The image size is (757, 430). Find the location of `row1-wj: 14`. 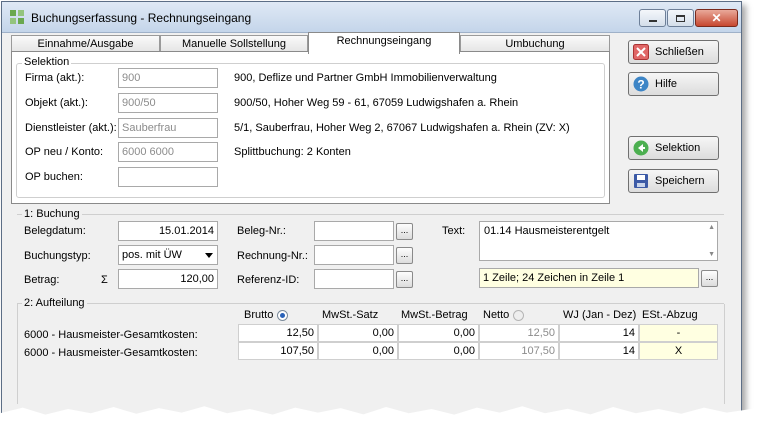

row1-wj: 14 is located at coordinates (599, 333).